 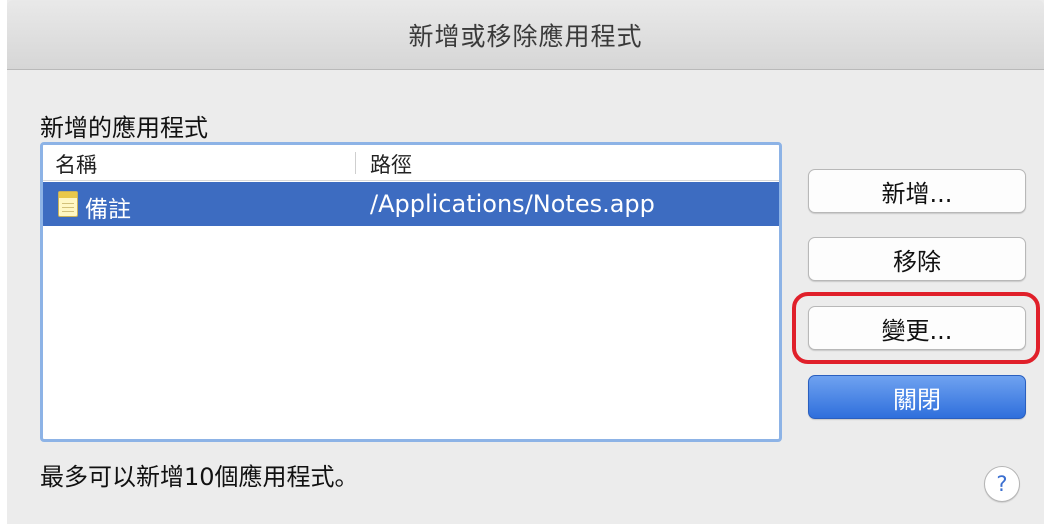 I want to click on column-divider, so click(x=355, y=163).